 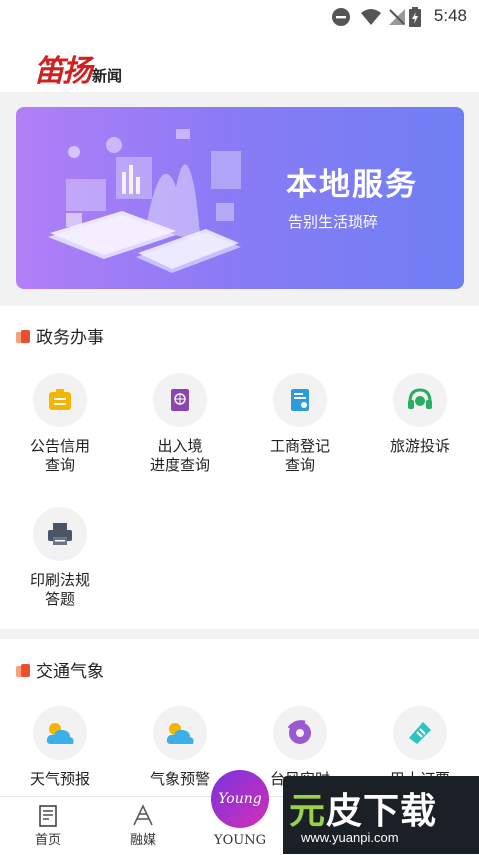 I want to click on tab-young: YOUNG, so click(x=240, y=840).